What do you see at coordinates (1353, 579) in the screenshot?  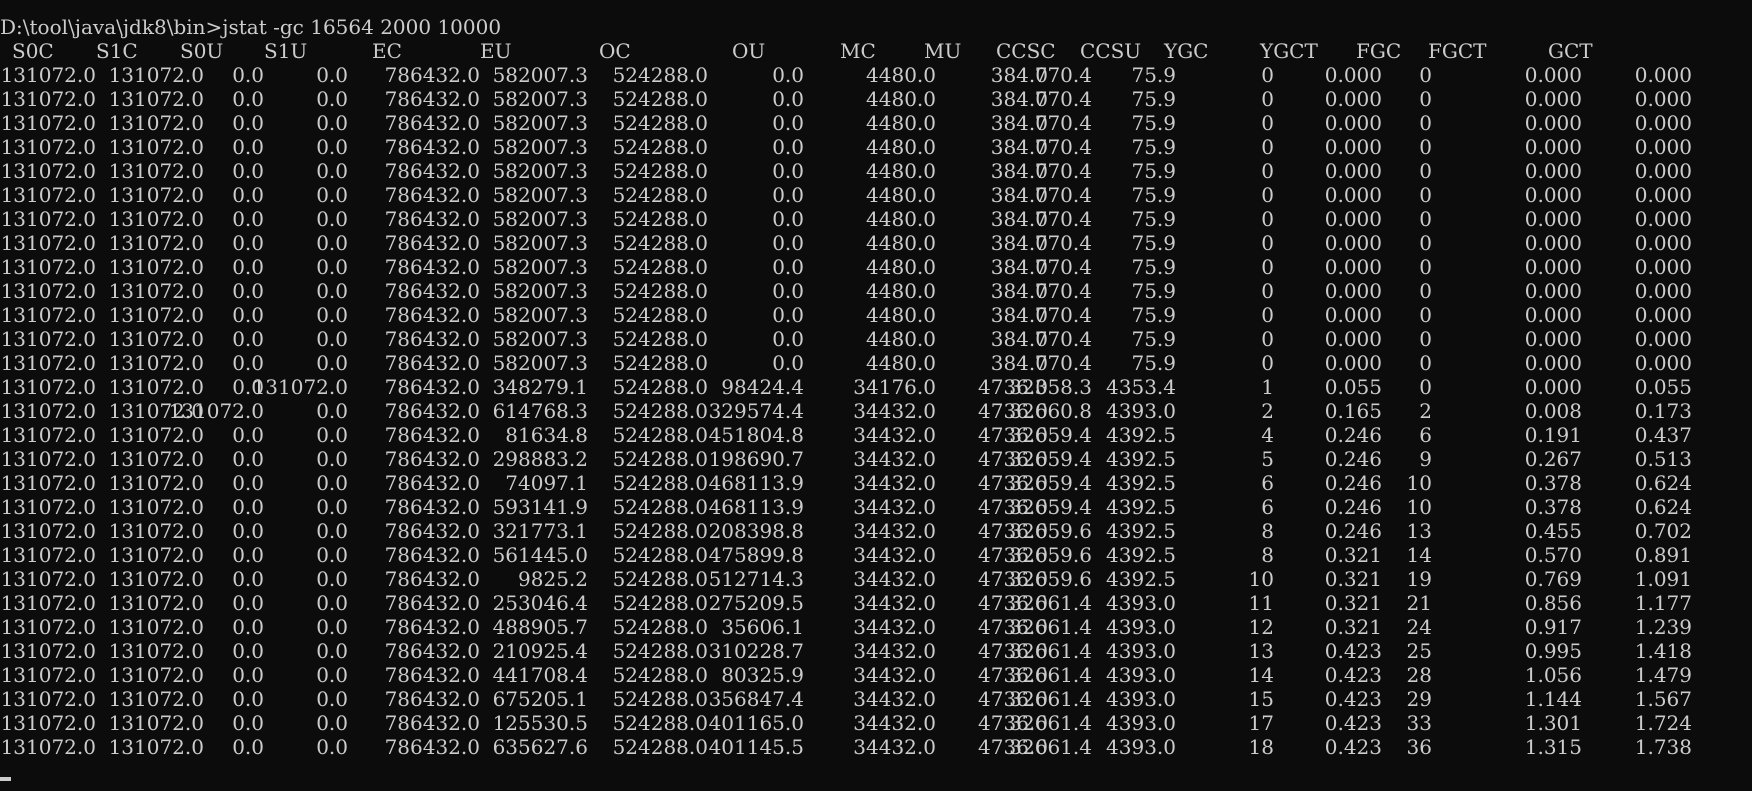 I see `table-cell-YGCT: 0.321` at bounding box center [1353, 579].